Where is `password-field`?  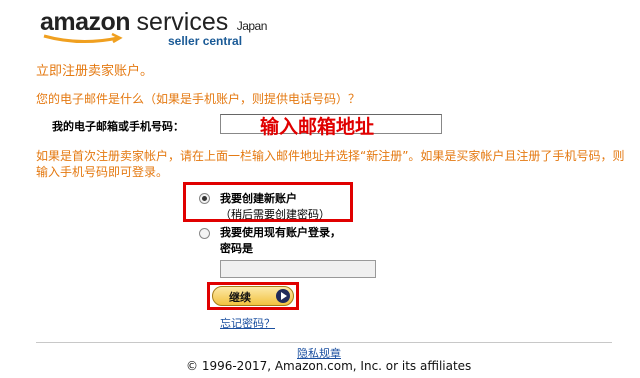
password-field is located at coordinates (298, 269).